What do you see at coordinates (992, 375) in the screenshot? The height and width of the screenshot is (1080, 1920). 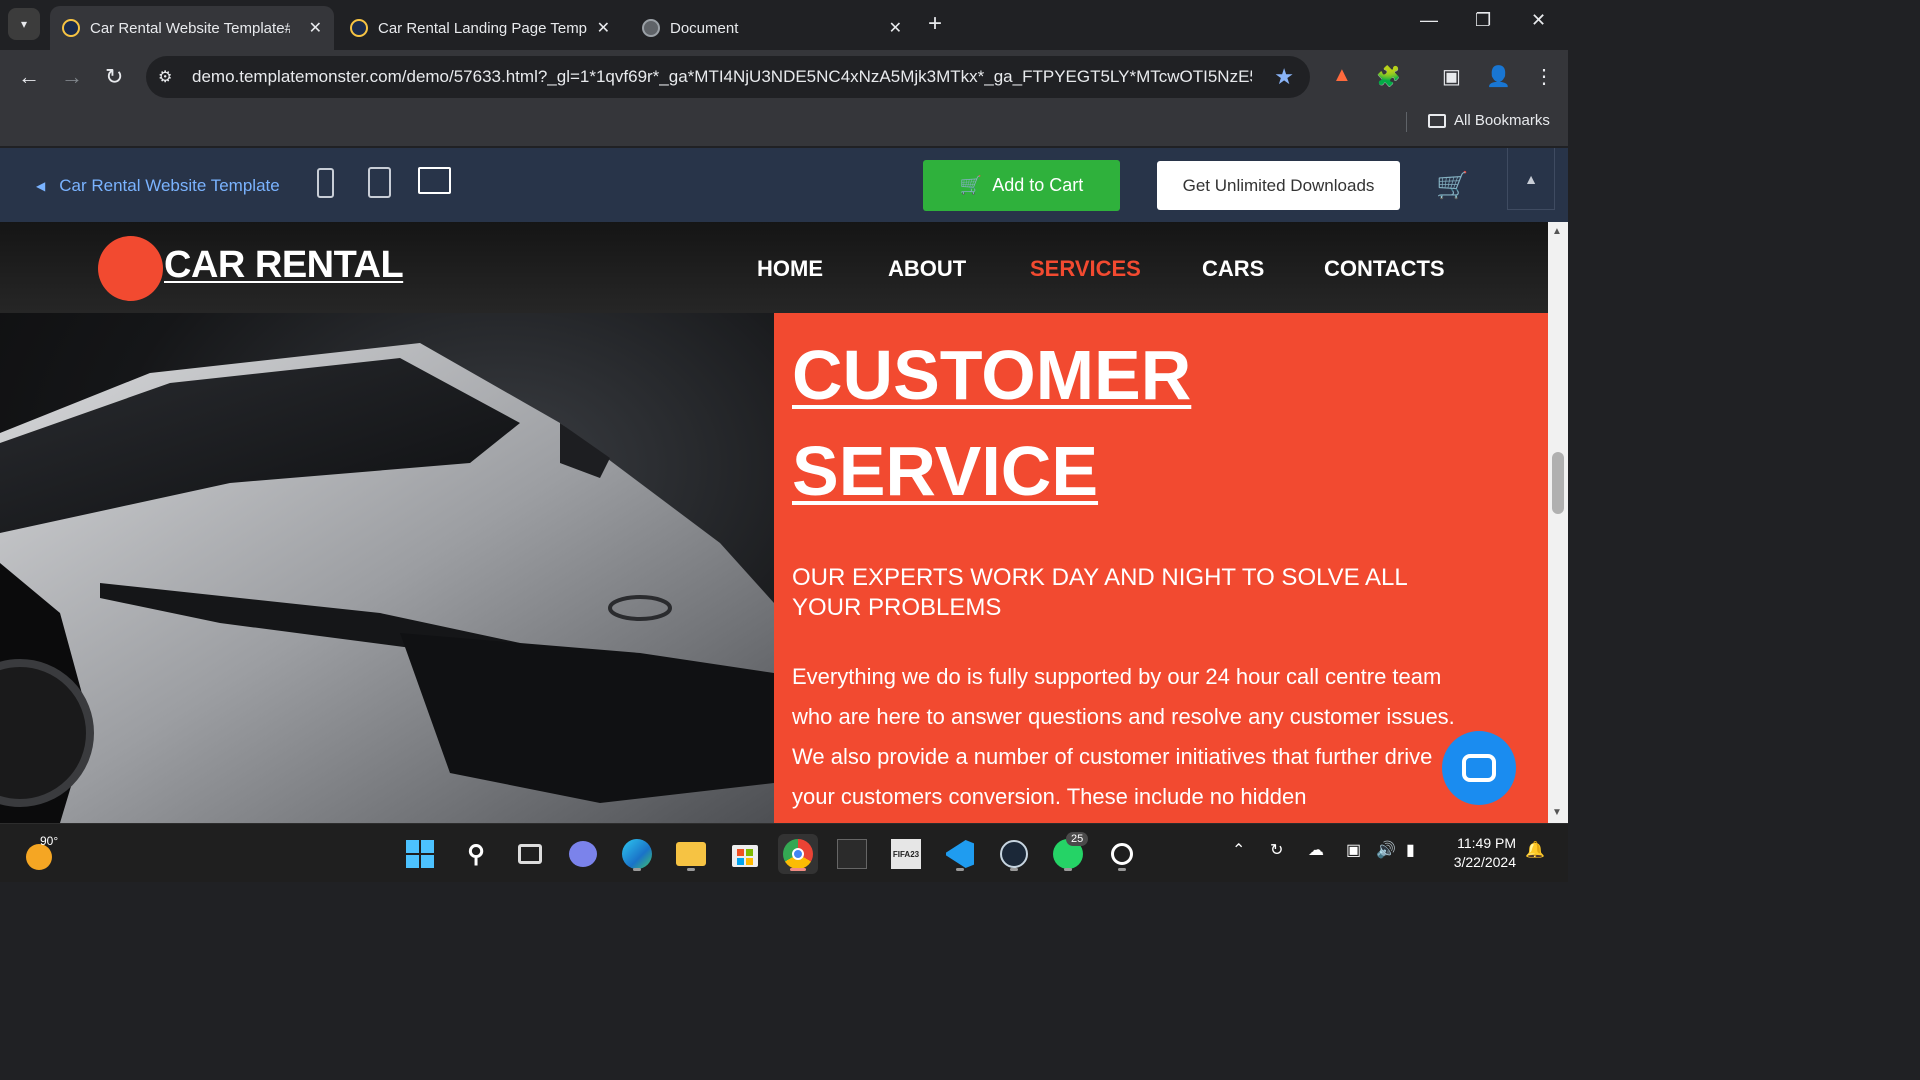 I see `hero-title-line1: CUSTOMER` at bounding box center [992, 375].